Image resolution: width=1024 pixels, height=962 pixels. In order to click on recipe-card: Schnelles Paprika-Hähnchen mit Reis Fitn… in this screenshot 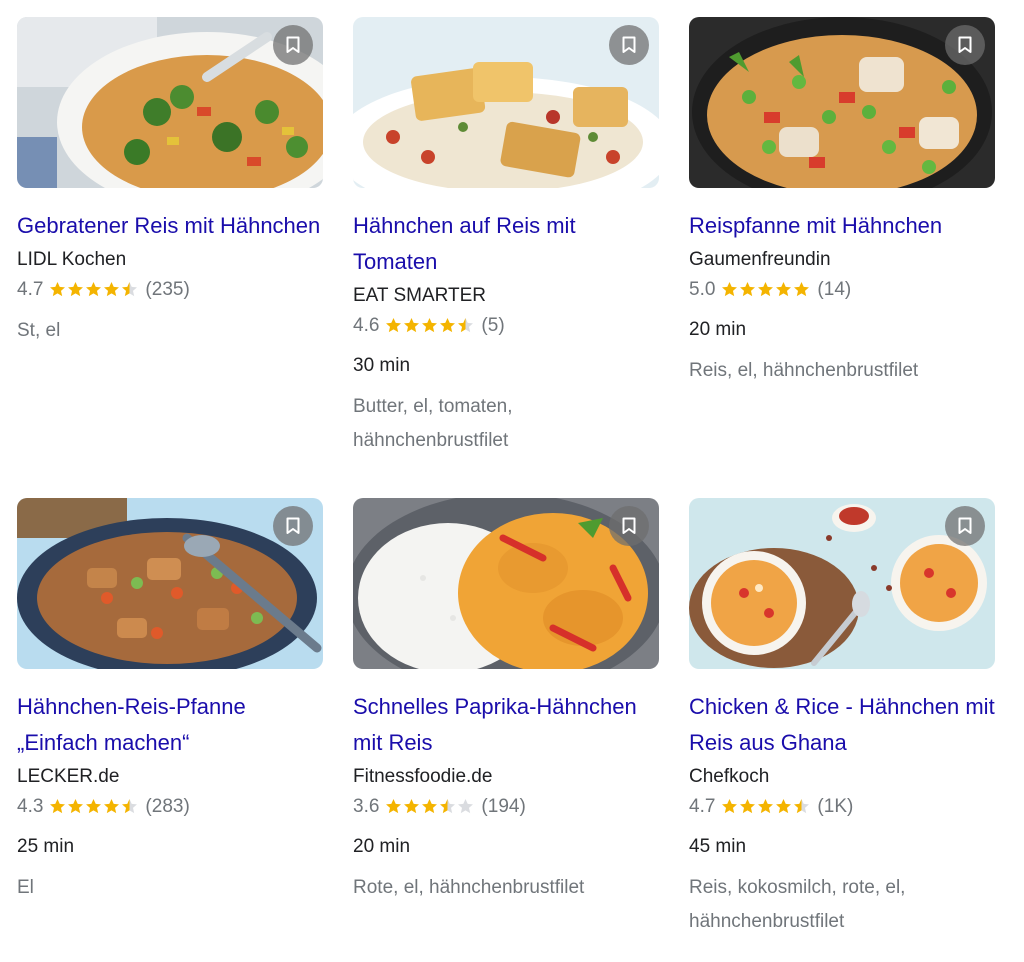, I will do `click(506, 701)`.